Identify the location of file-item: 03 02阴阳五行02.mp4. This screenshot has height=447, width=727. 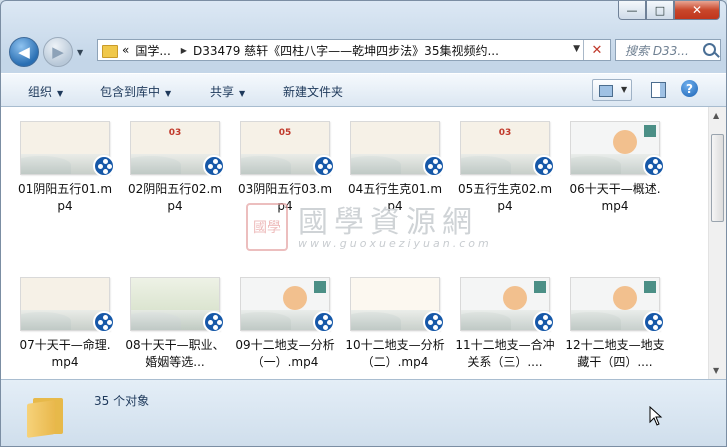
(175, 168).